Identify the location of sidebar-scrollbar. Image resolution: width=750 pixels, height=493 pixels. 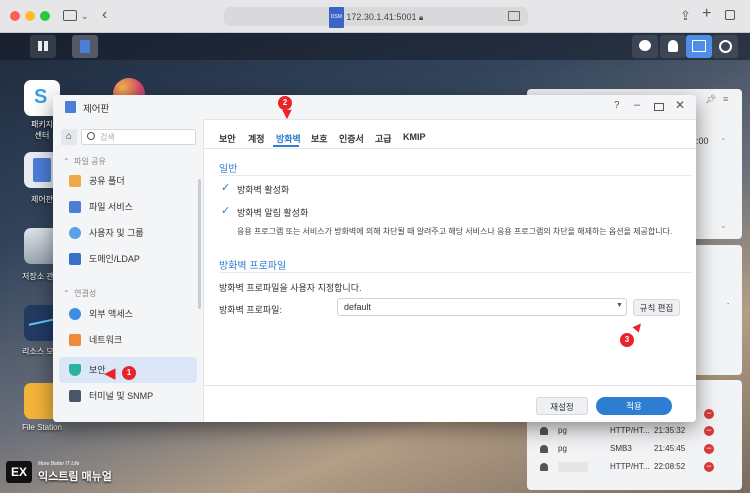
(199, 244).